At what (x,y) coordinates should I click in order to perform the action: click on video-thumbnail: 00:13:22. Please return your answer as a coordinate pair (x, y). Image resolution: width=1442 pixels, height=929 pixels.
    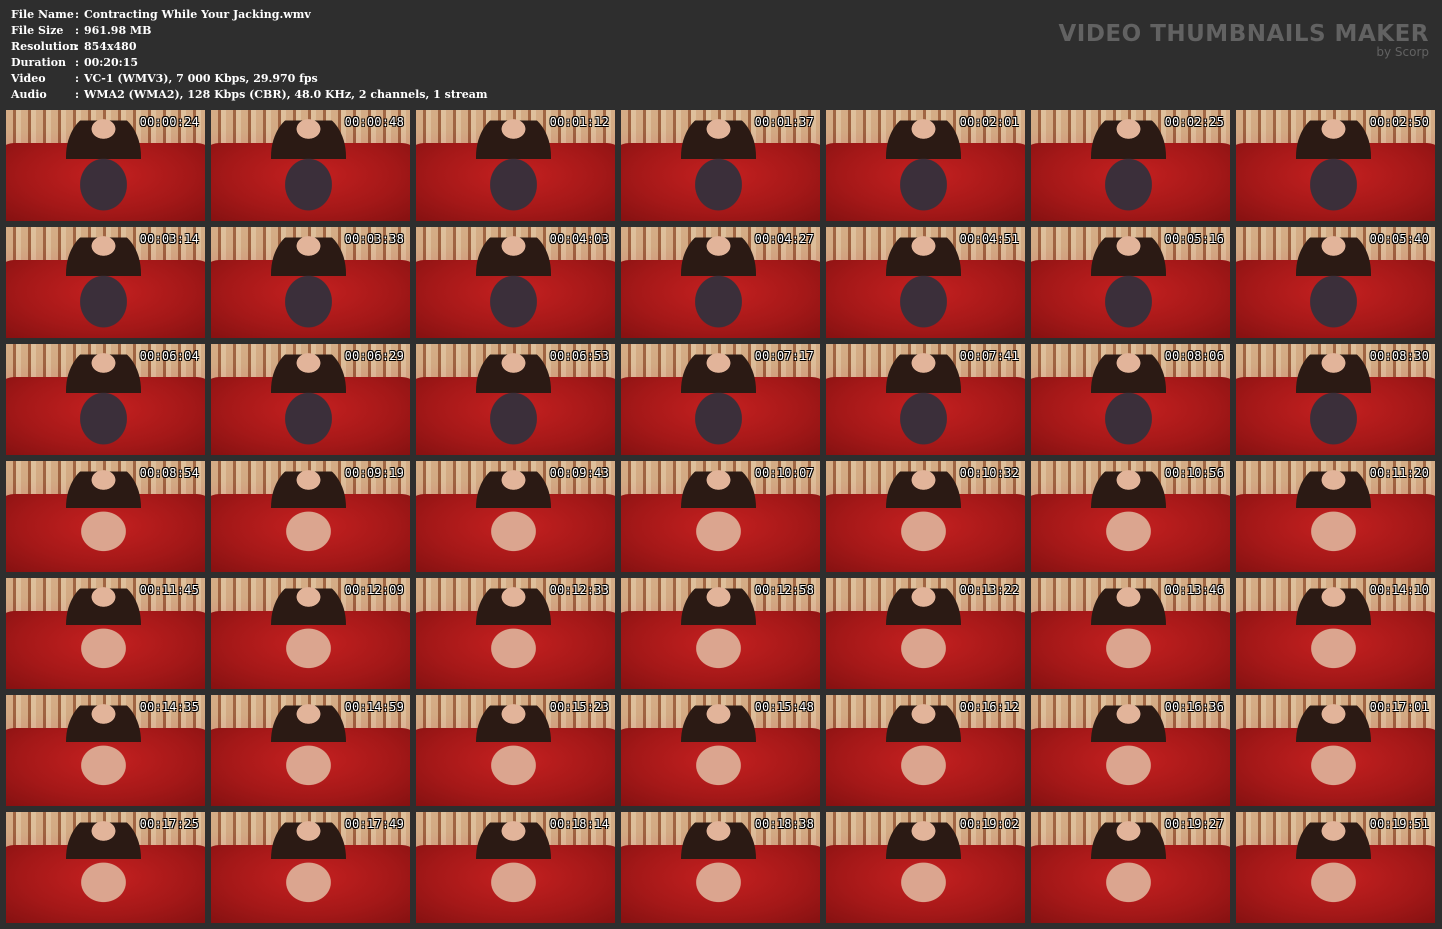
    Looking at the image, I should click on (925, 633).